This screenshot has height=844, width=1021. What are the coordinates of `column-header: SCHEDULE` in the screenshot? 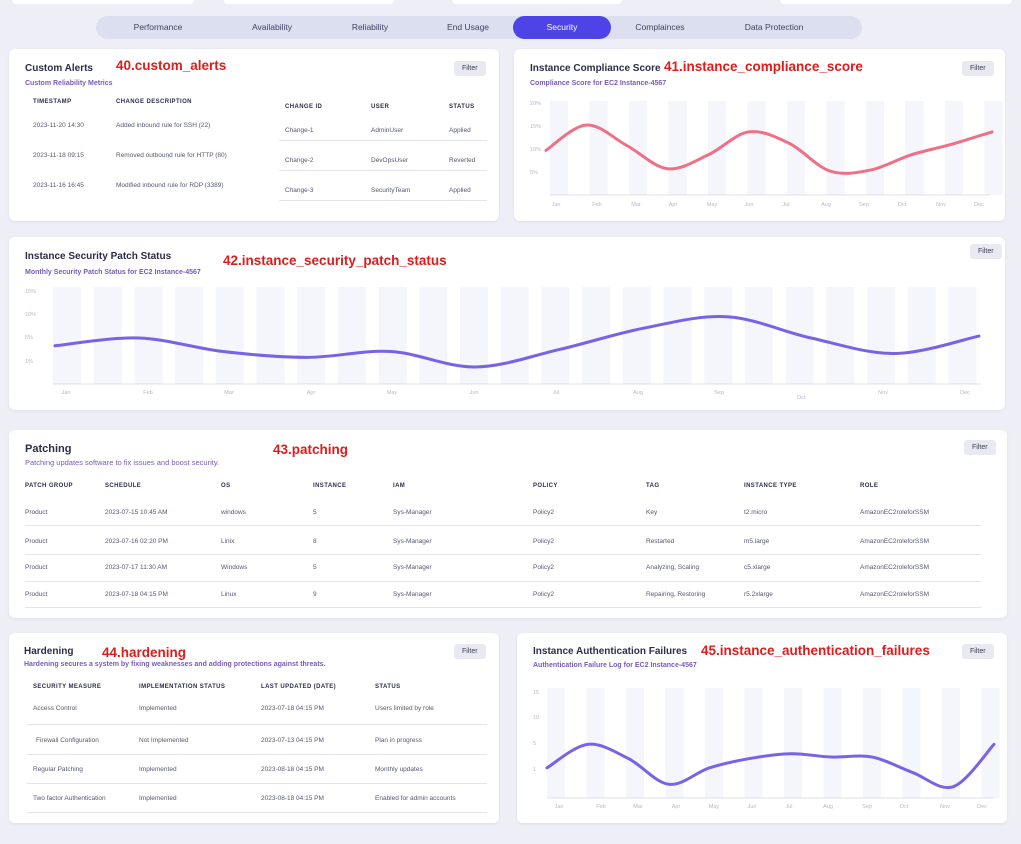 It's located at (123, 486).